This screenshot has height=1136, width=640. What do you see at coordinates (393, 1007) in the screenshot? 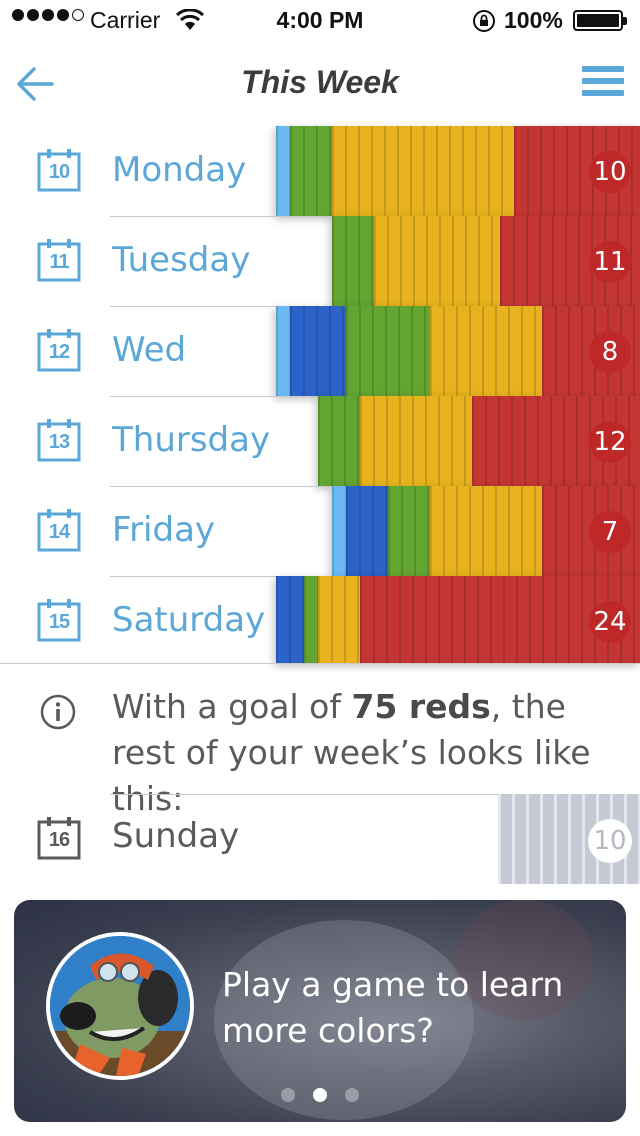
I see `game-prompt-text: Play a game to learn more colors?` at bounding box center [393, 1007].